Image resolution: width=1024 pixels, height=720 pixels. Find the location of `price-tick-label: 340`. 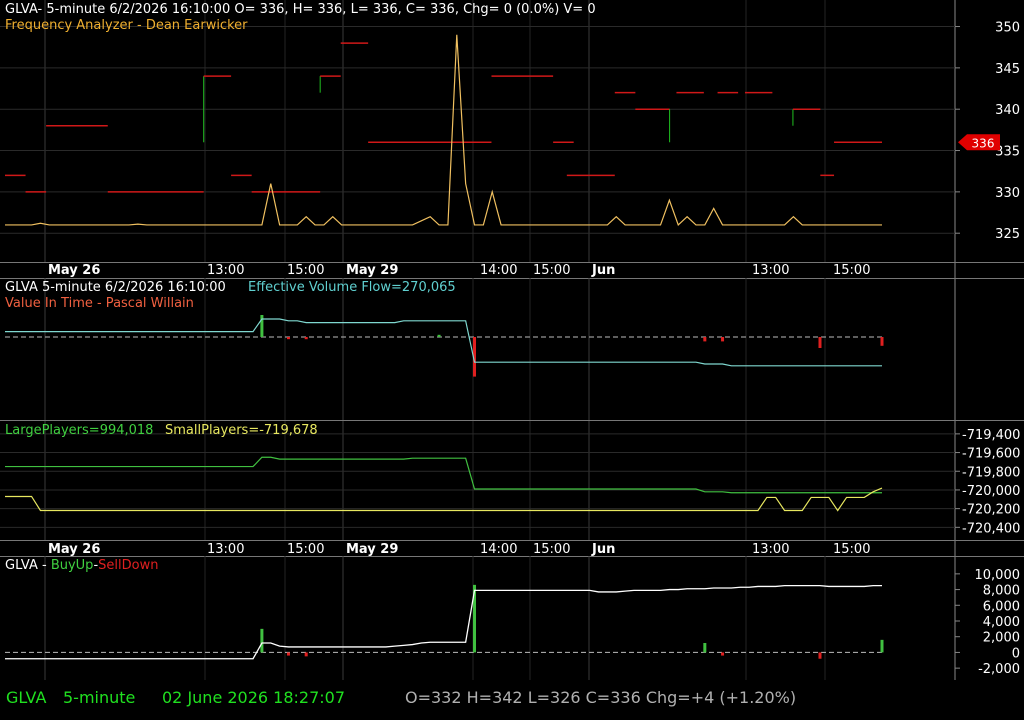

price-tick-label: 340 is located at coordinates (1007, 110).